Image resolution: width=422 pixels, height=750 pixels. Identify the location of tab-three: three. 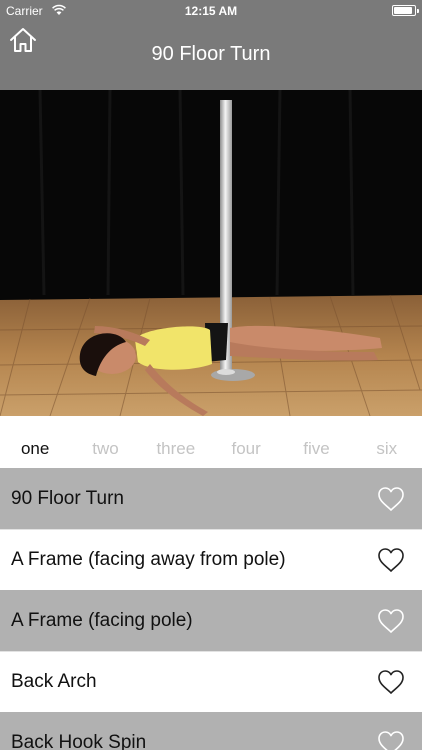
(176, 449).